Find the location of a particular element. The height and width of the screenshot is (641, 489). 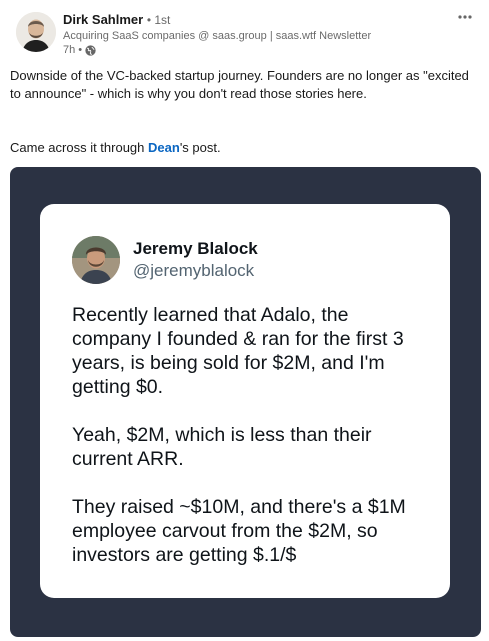

more-options-button is located at coordinates (465, 17).